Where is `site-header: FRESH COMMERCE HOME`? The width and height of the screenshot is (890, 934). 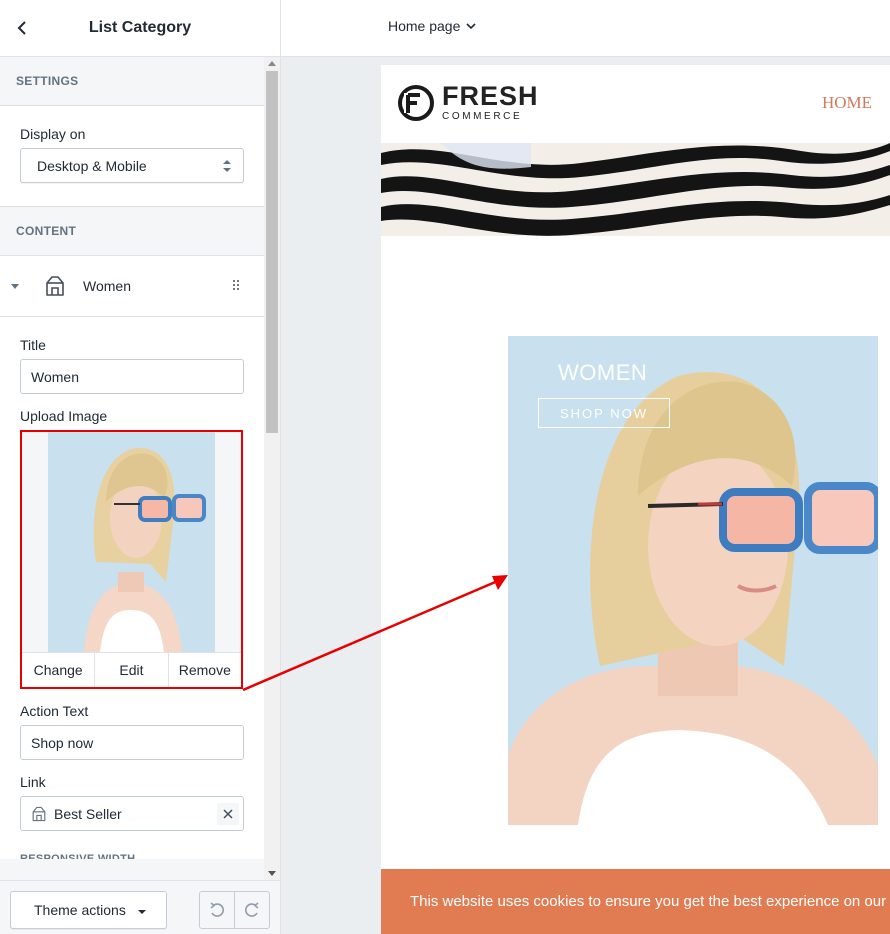 site-header: FRESH COMMERCE HOME is located at coordinates (635, 104).